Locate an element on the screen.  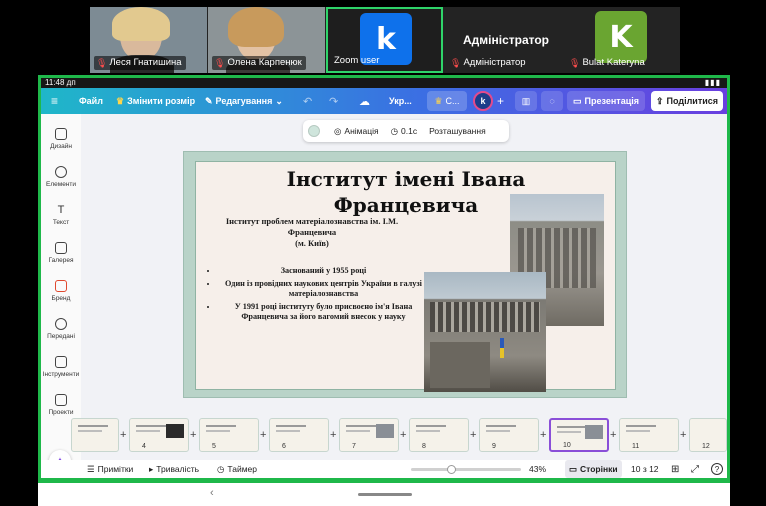
slide-thumbnail: 8 is located at coordinates (439, 435).